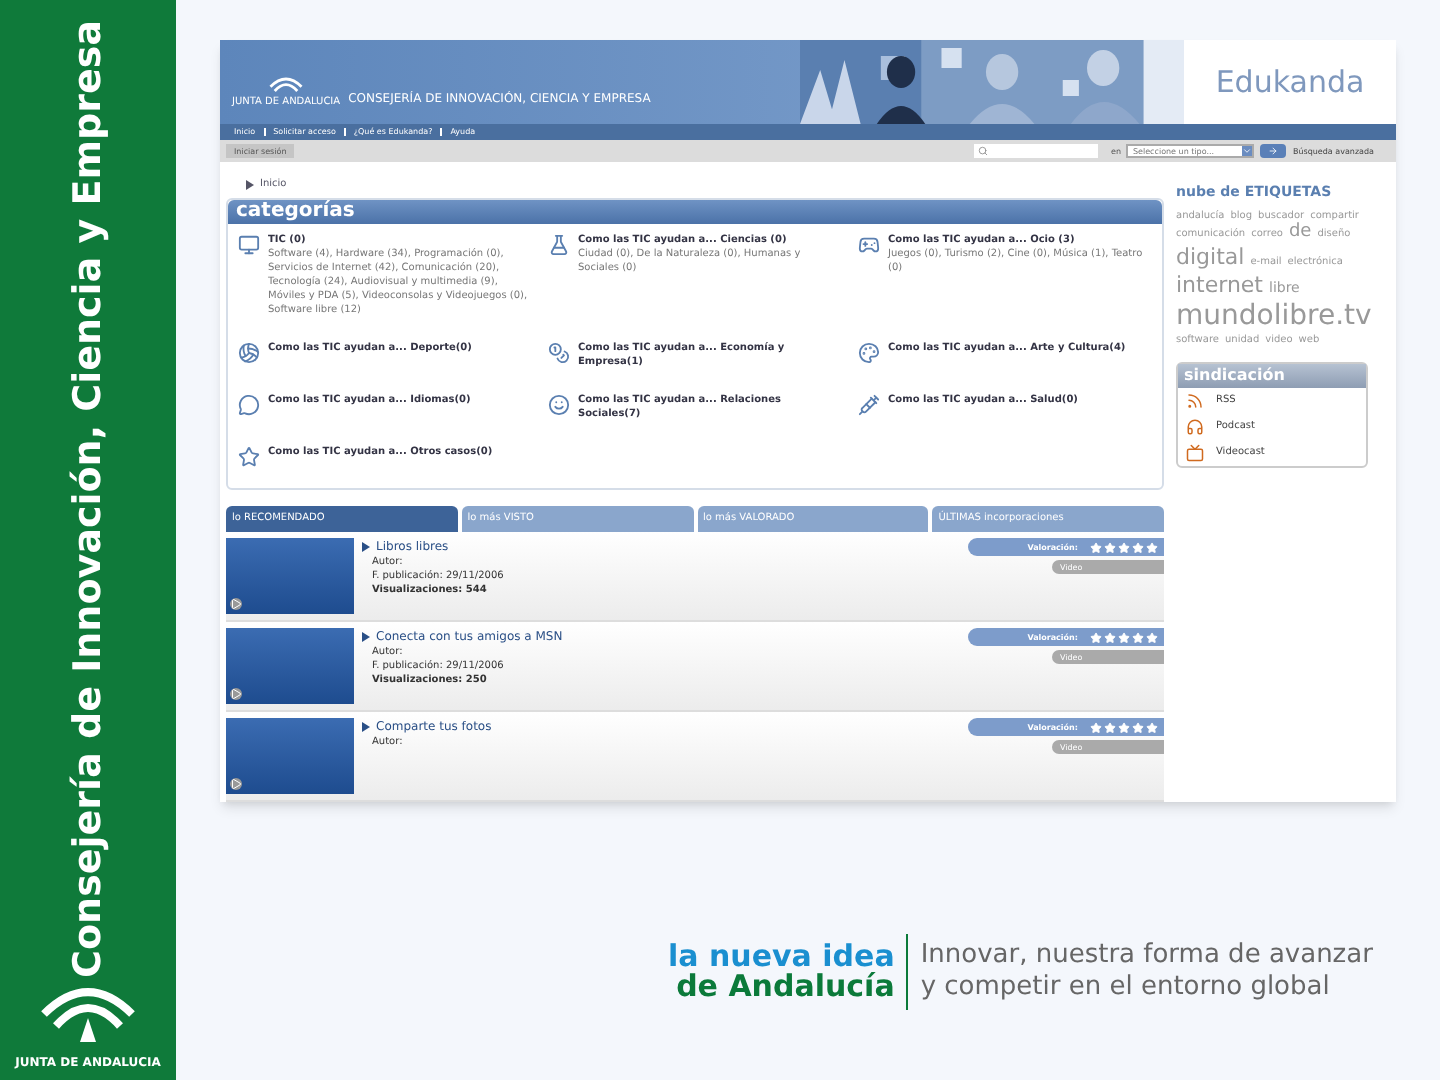 The width and height of the screenshot is (1440, 1080). I want to click on coins-icon, so click(559, 353).